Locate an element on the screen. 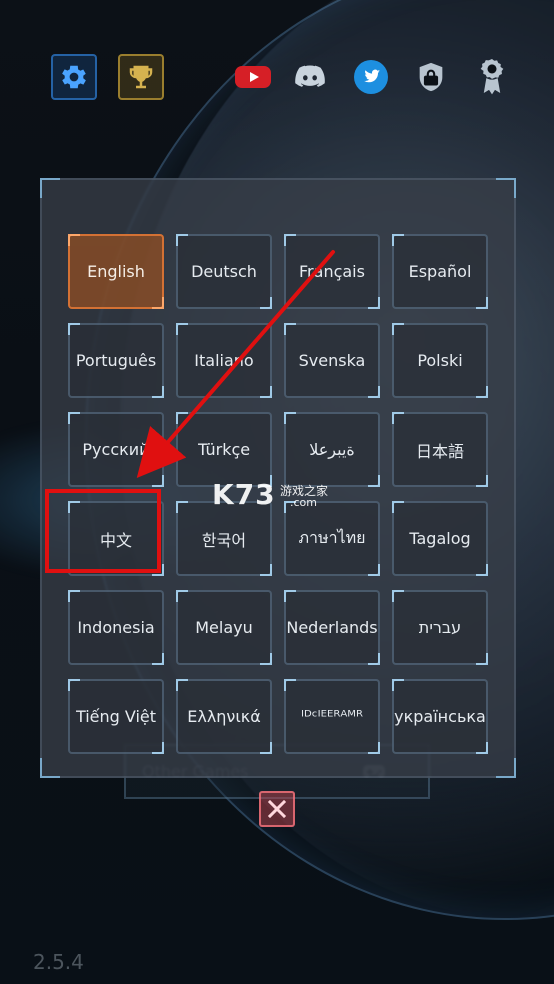 This screenshot has width=554, height=984. language-label: Tiếng Việt is located at coordinates (116, 716).